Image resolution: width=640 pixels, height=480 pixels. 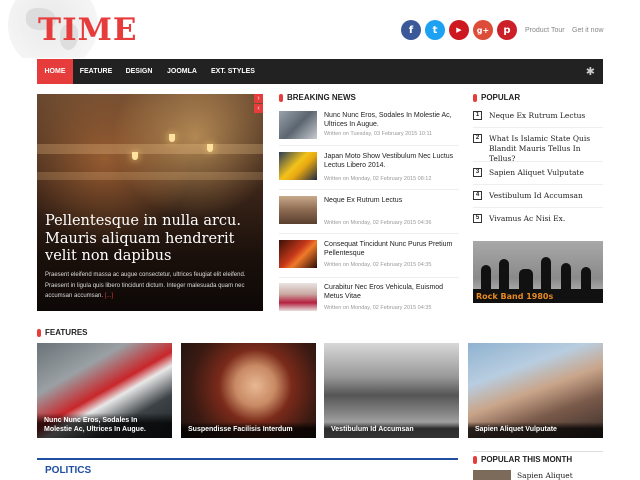 I want to click on google-plus-icon: g+, so click(x=483, y=30).